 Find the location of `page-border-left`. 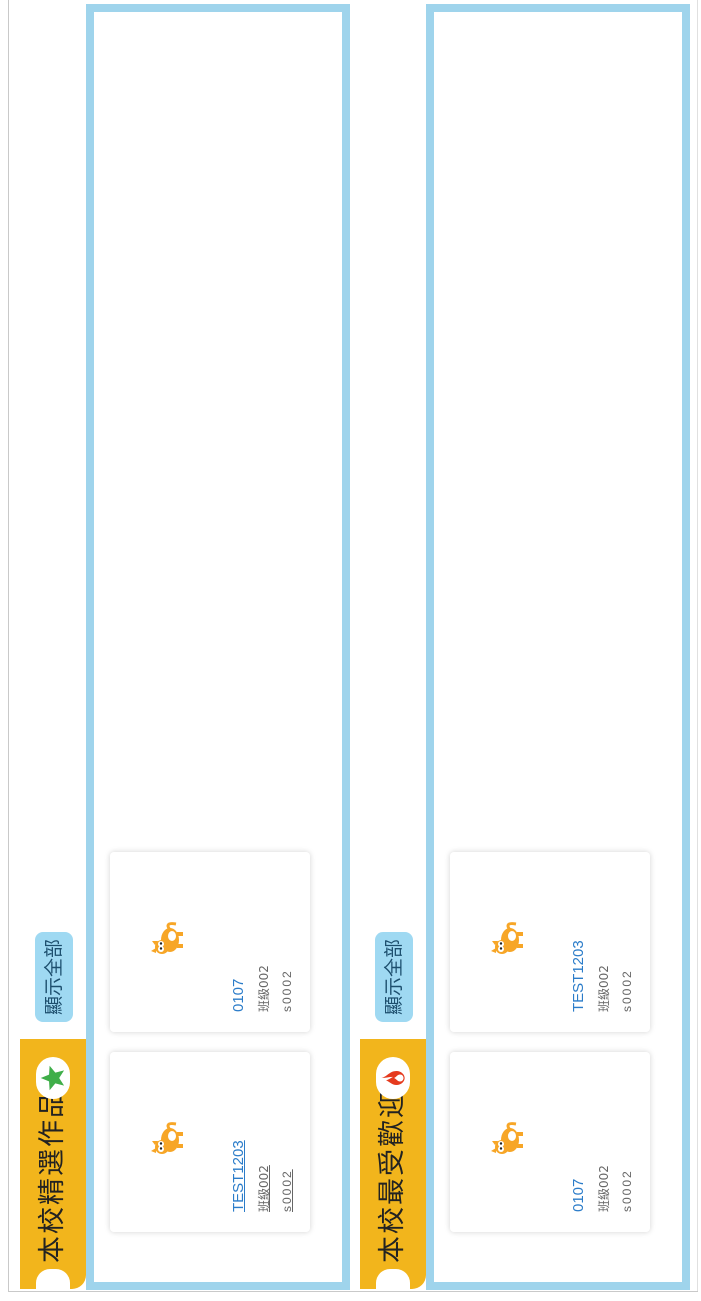

page-border-left is located at coordinates (8, 646).